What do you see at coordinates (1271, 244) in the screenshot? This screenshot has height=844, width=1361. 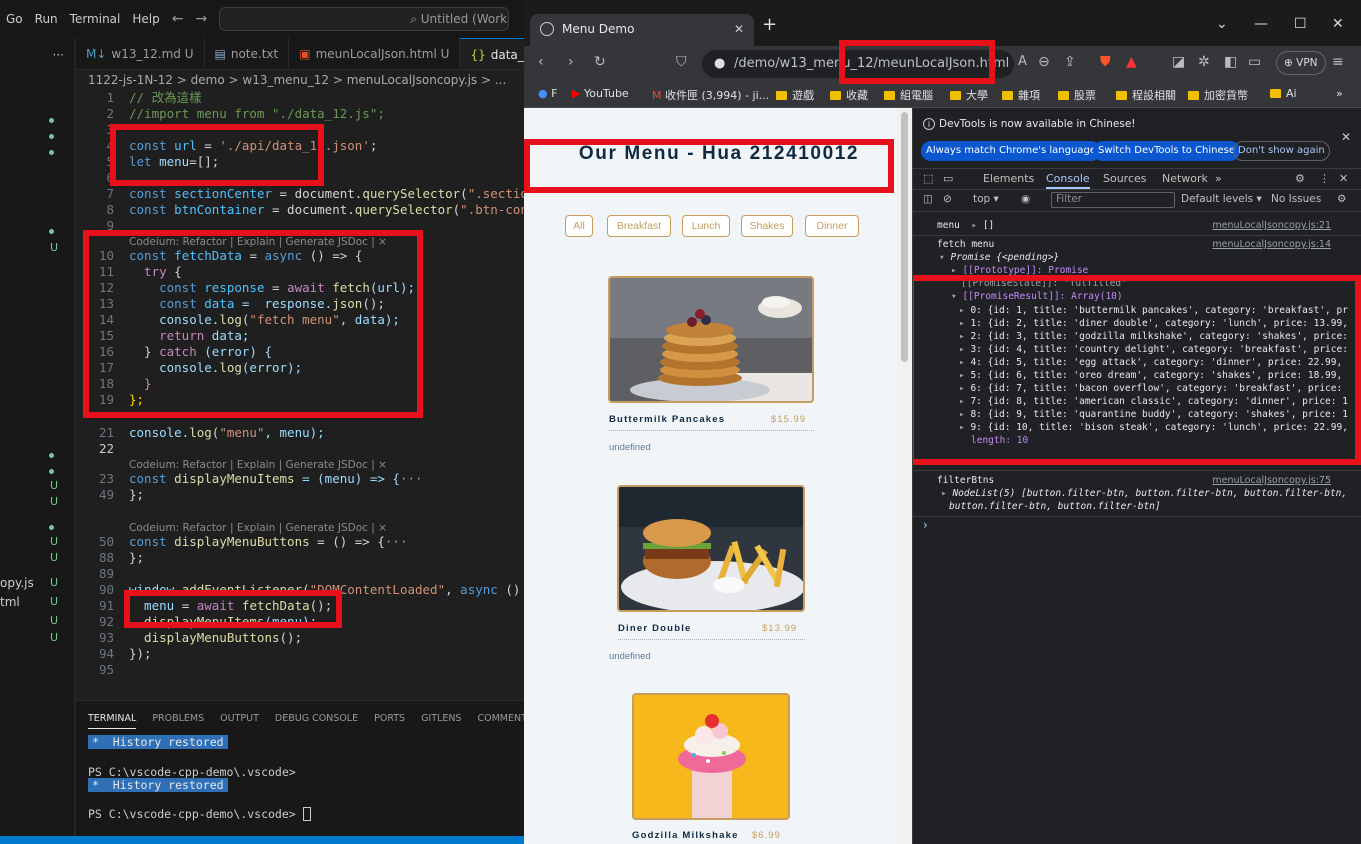 I see `source-link: menuLocalJsoncopy.js:14` at bounding box center [1271, 244].